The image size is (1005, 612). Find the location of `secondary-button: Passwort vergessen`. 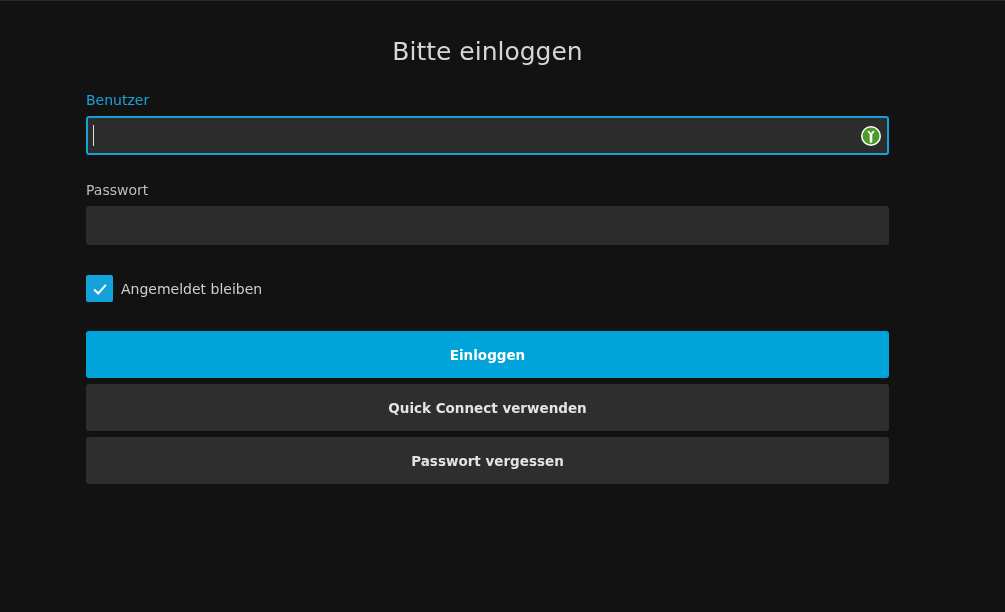

secondary-button: Passwort vergessen is located at coordinates (487, 460).